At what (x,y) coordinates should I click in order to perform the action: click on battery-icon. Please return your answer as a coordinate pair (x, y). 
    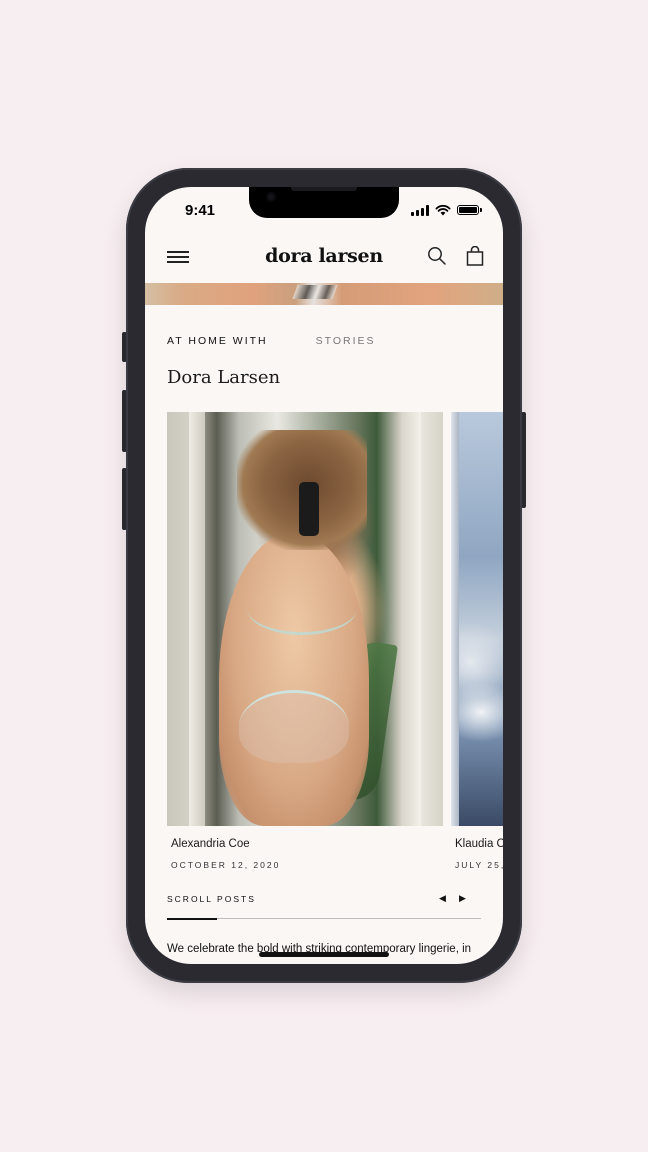
    Looking at the image, I should click on (469, 210).